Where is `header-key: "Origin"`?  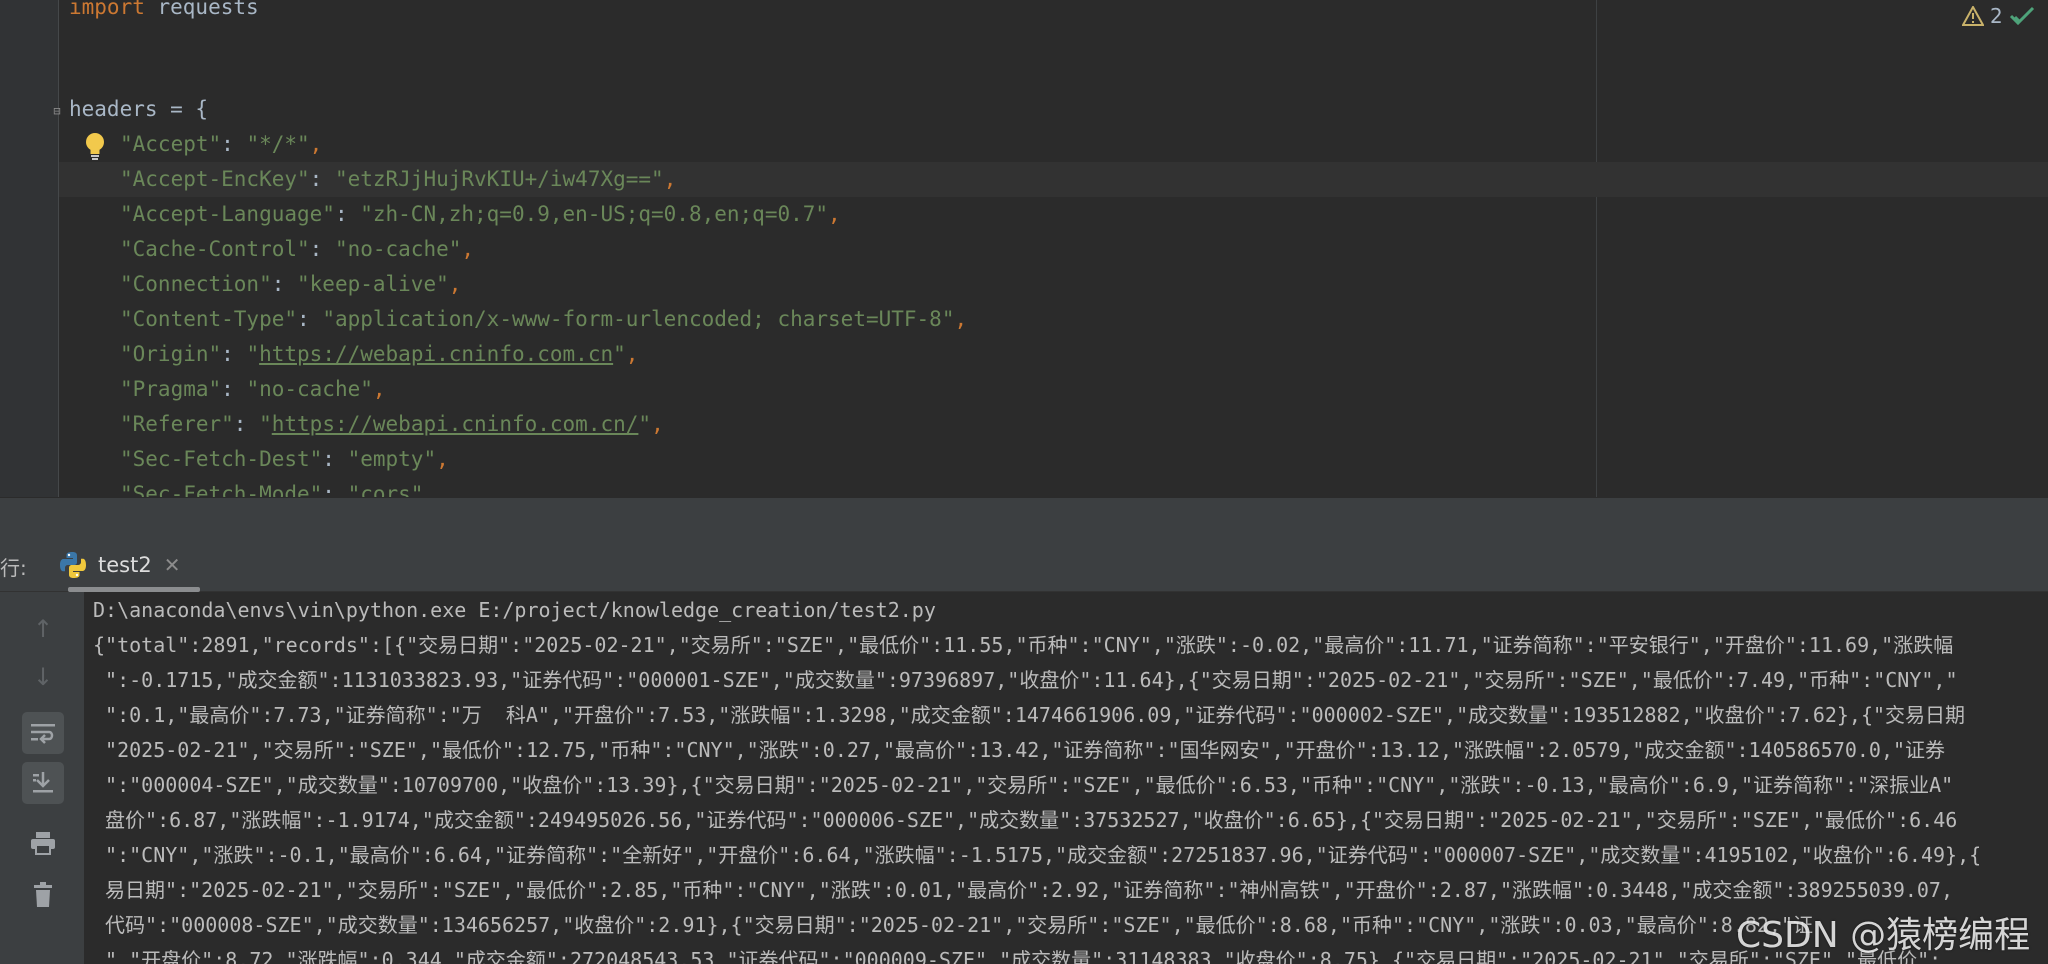
header-key: "Origin" is located at coordinates (171, 354).